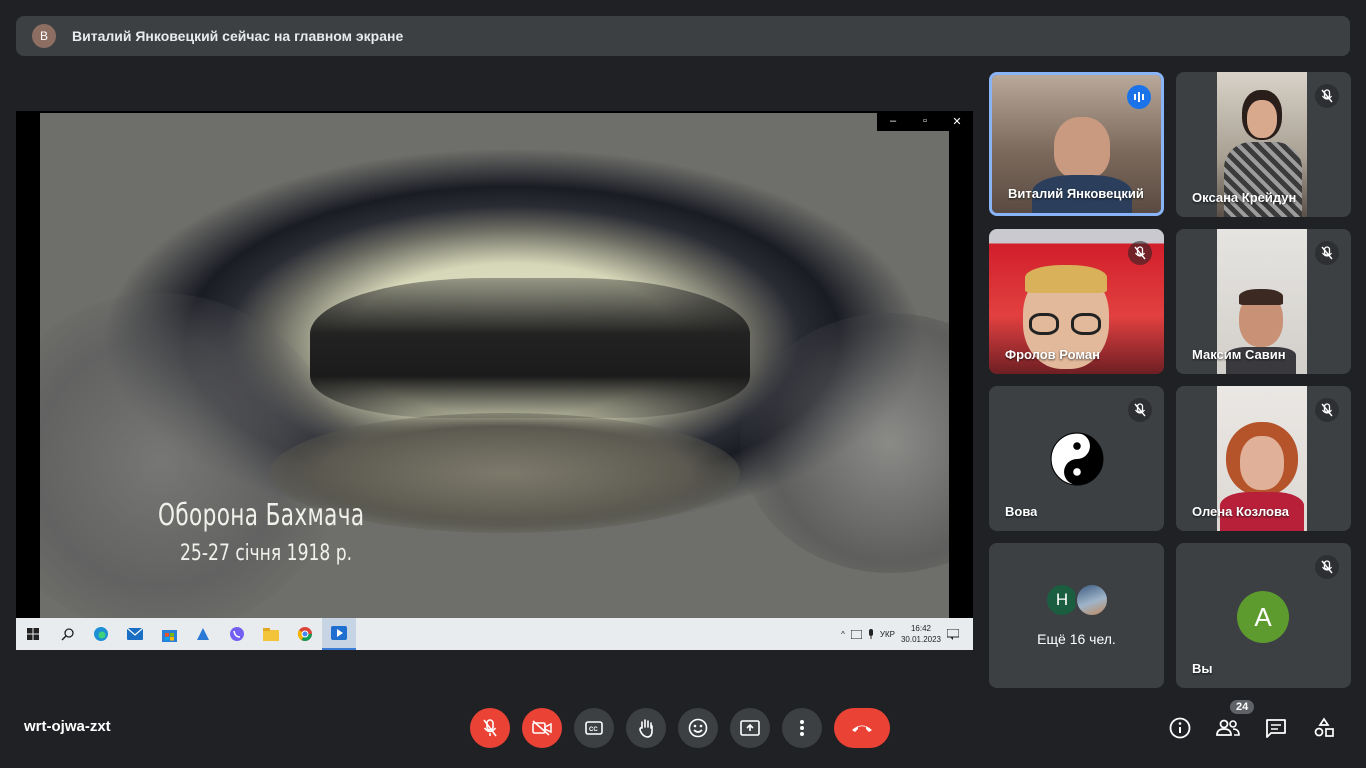 Image resolution: width=1366 pixels, height=768 pixels. I want to click on chat-icon, so click(1276, 728).